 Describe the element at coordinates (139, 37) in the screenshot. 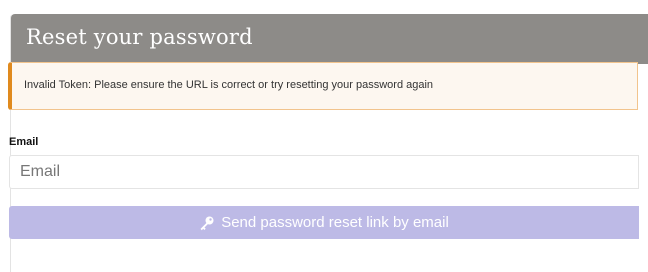

I see `page-title: Reset your password` at that location.